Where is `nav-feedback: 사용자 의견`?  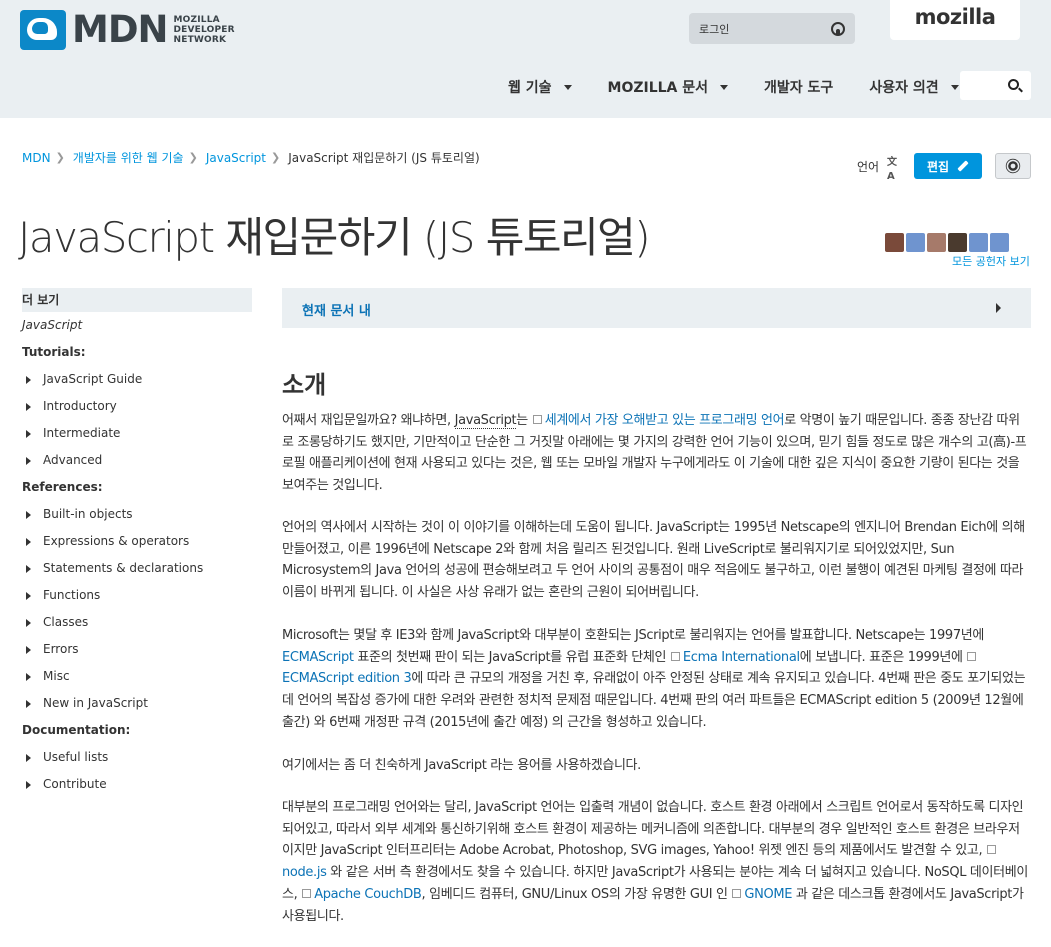
nav-feedback: 사용자 의견 is located at coordinates (914, 87).